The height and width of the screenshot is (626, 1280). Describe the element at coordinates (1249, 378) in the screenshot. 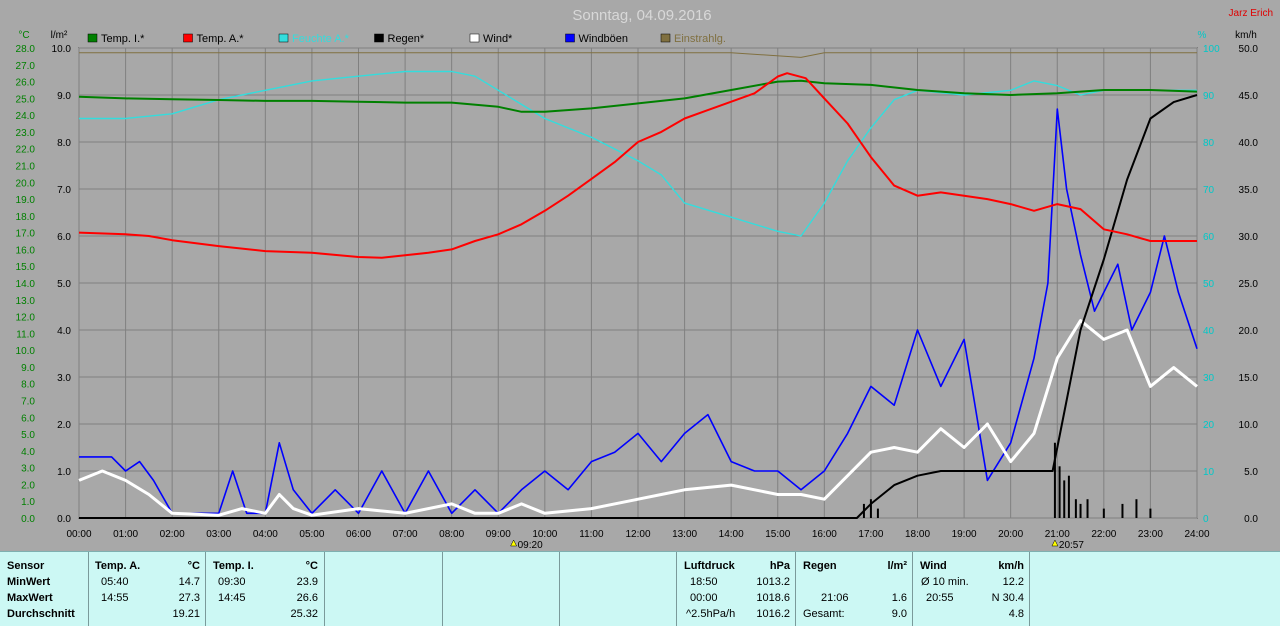

I see `wind-tick-label: 15.0` at that location.